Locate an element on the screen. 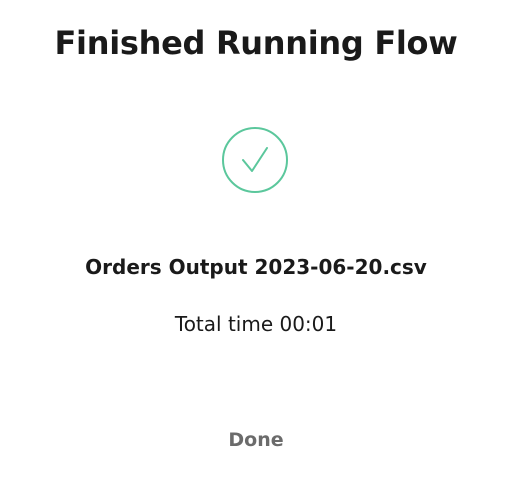  output-file-name: Orders Output 2023-06-20.csv is located at coordinates (256, 267).